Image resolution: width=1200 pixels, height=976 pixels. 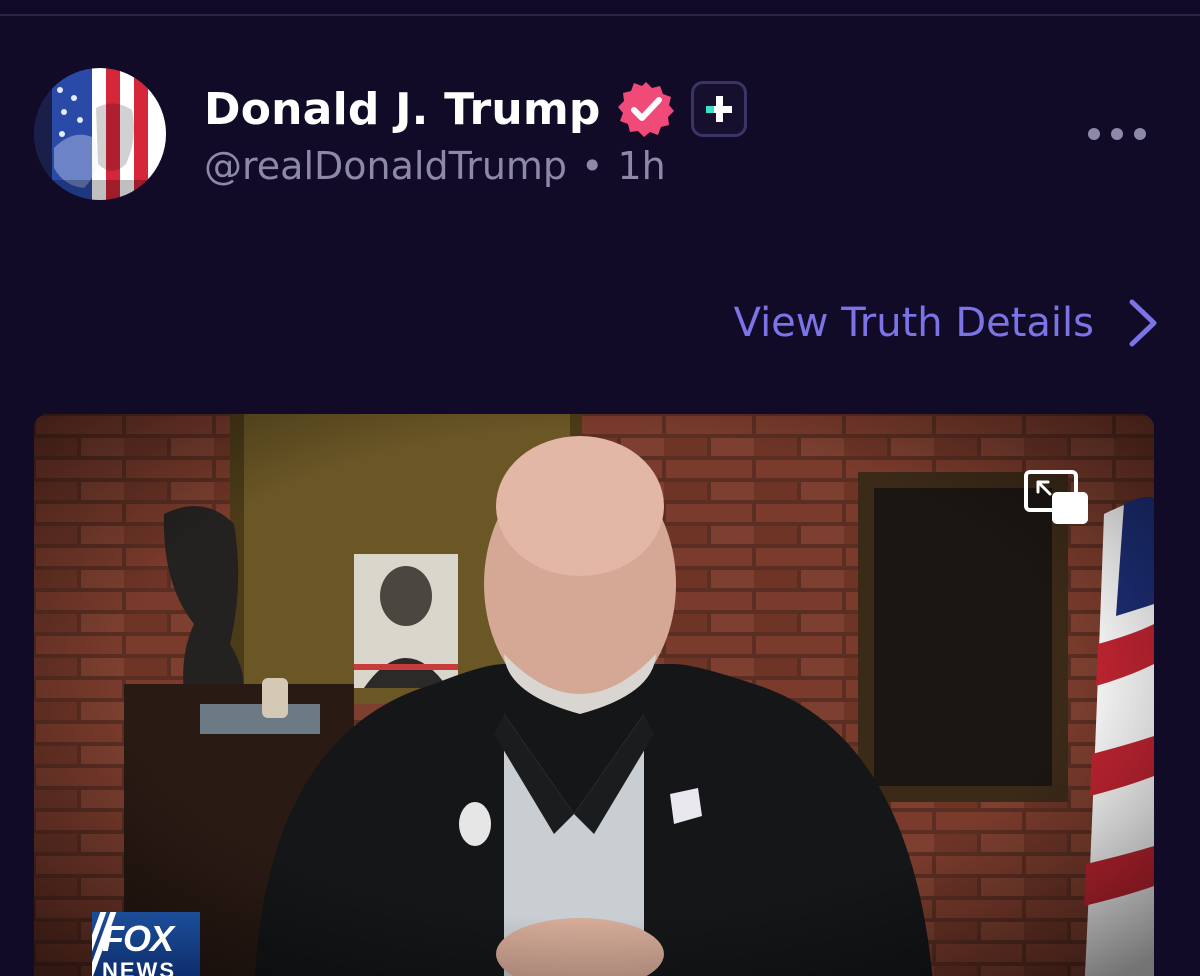 What do you see at coordinates (600, 15) in the screenshot?
I see `top-divider` at bounding box center [600, 15].